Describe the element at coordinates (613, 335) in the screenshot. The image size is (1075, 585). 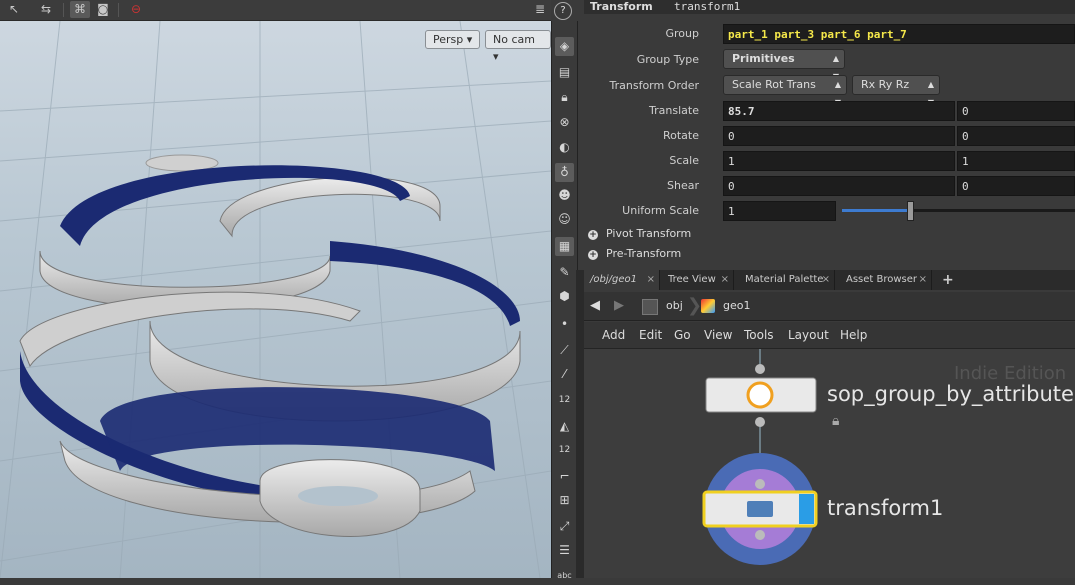
I see `menu-add: Add` at that location.